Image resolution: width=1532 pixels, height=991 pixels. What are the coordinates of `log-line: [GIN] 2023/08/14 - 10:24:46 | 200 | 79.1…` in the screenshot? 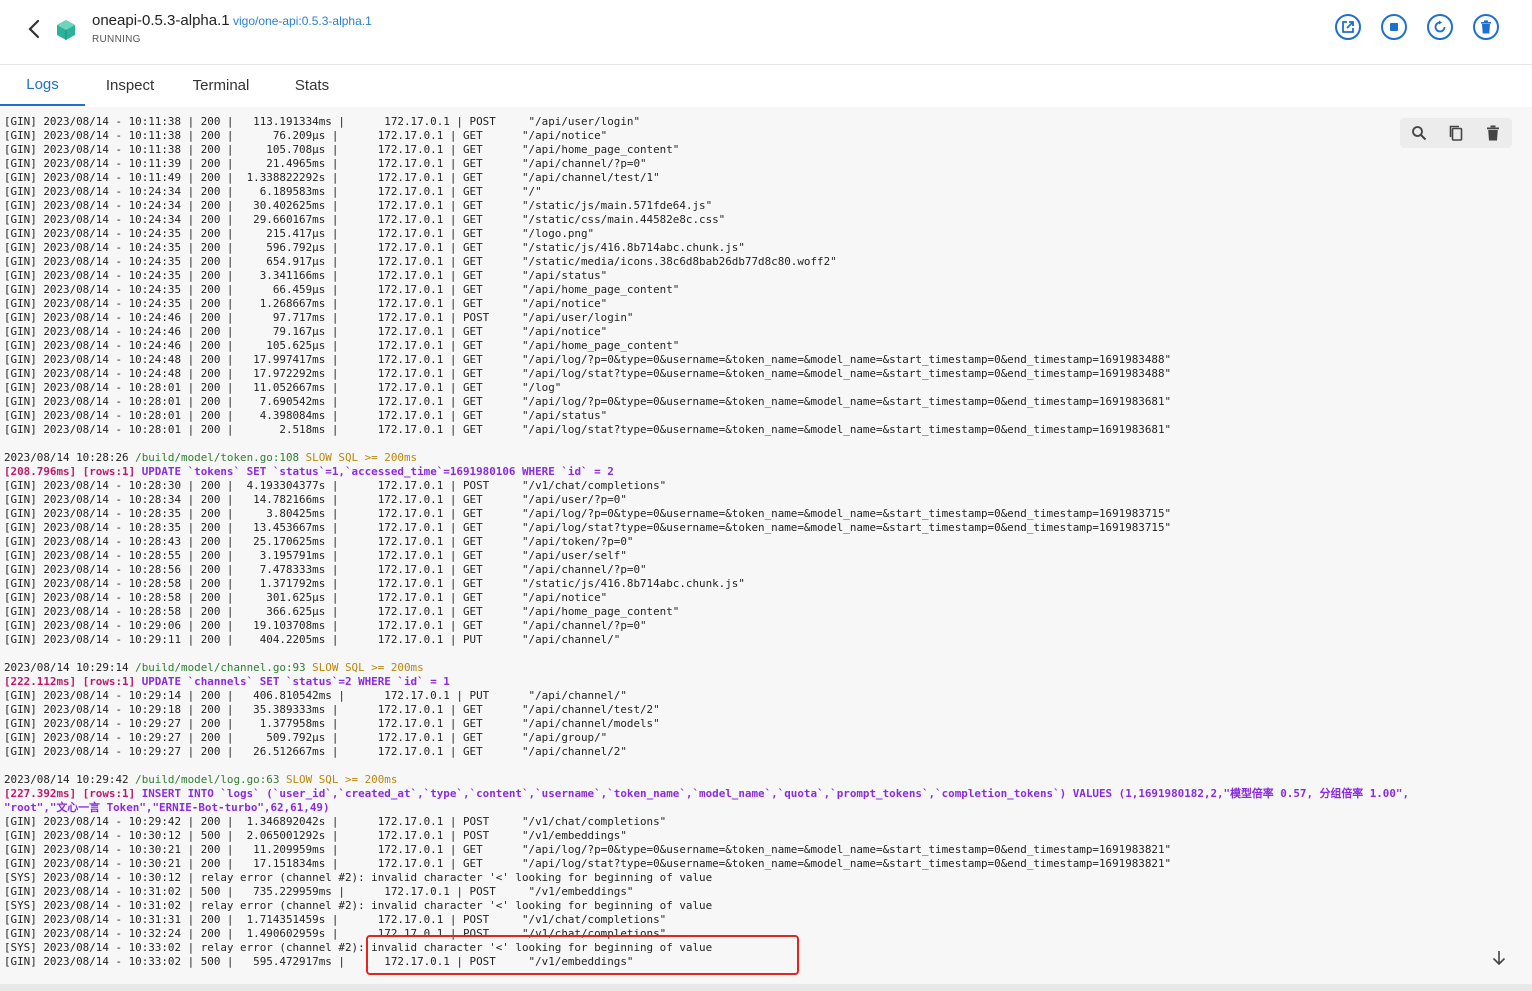 It's located at (306, 331).